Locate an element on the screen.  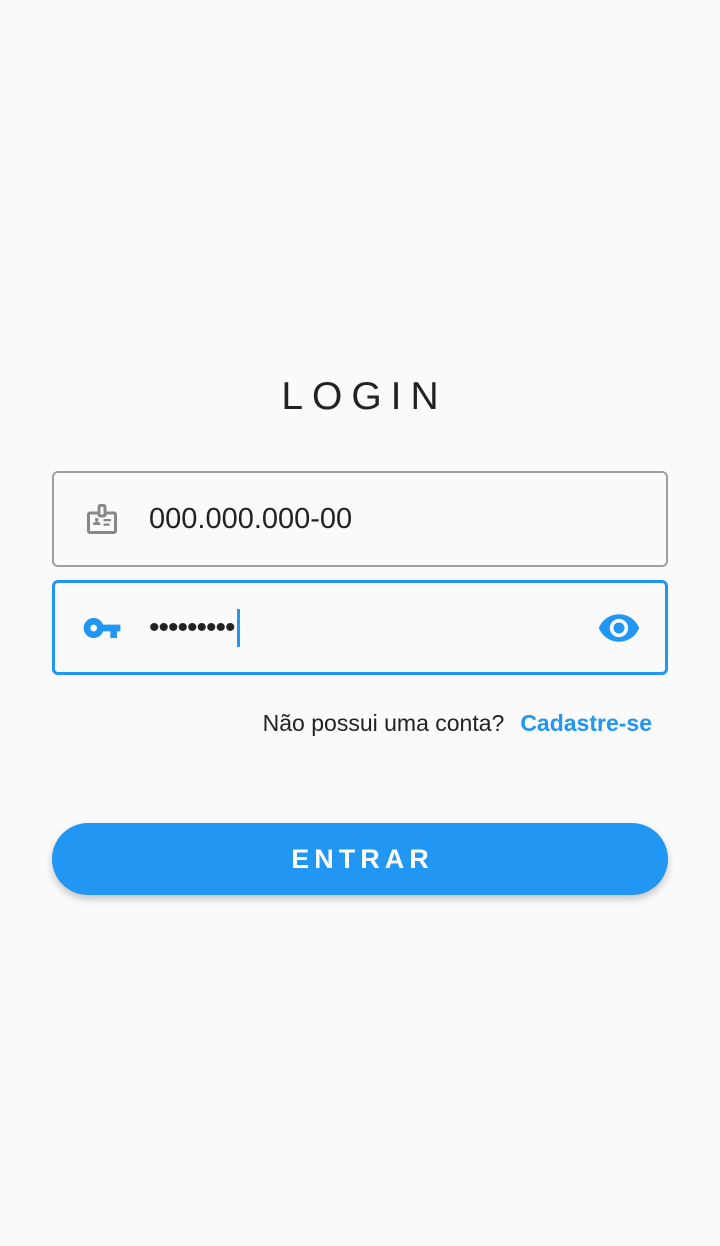
page-title: LOGIN is located at coordinates (364, 396).